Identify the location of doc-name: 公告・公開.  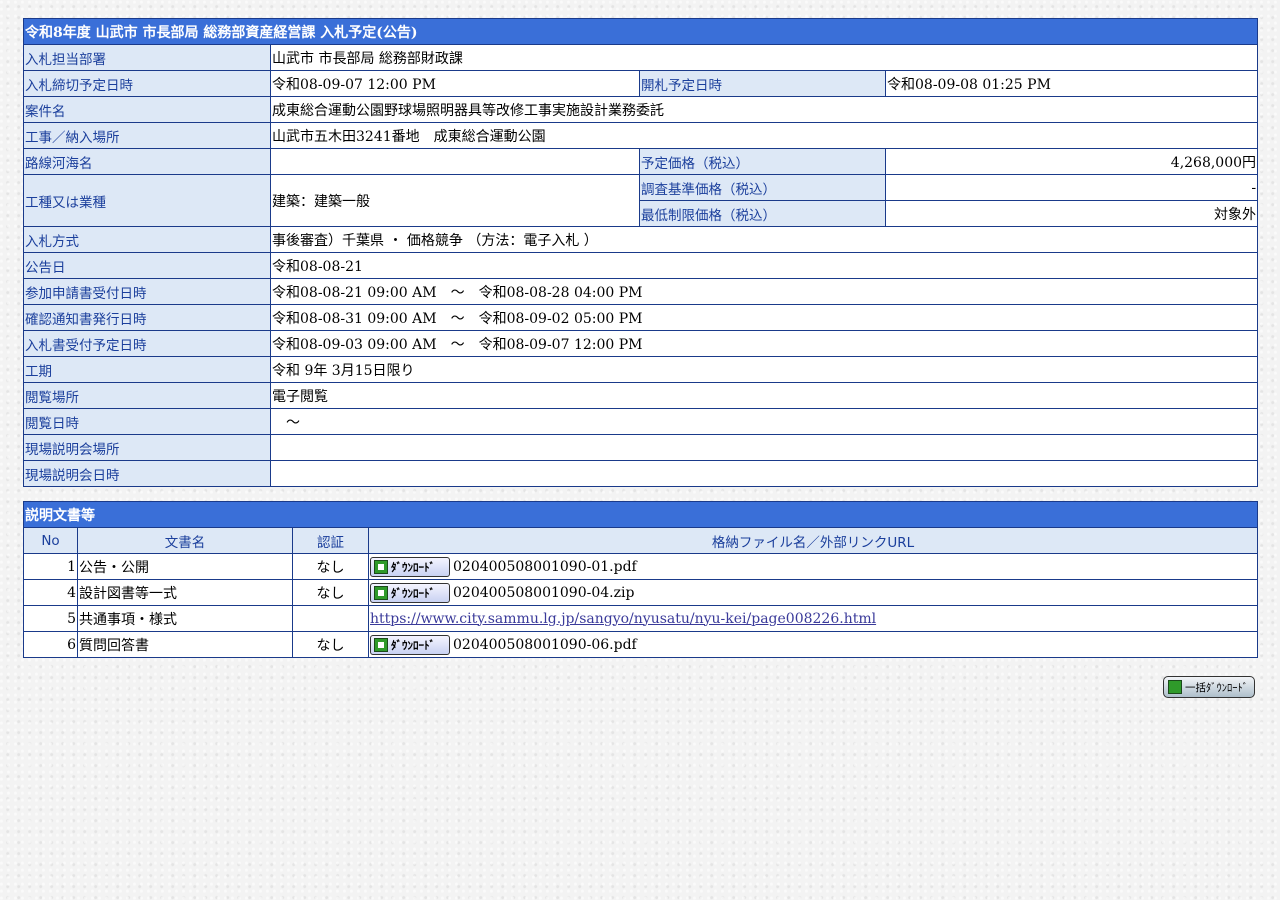
(185, 566).